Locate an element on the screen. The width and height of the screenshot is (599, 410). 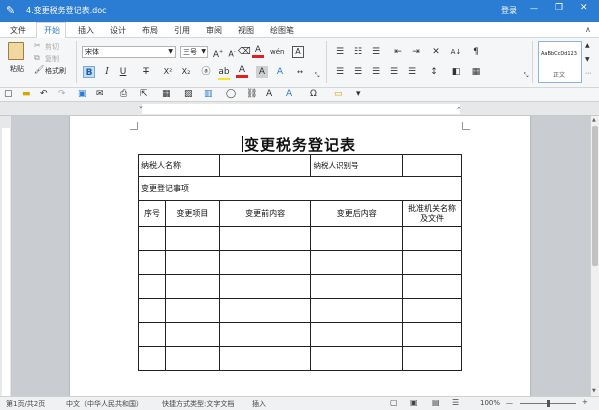
style-scroll-down-icon: ▼ is located at coordinates (587, 59).